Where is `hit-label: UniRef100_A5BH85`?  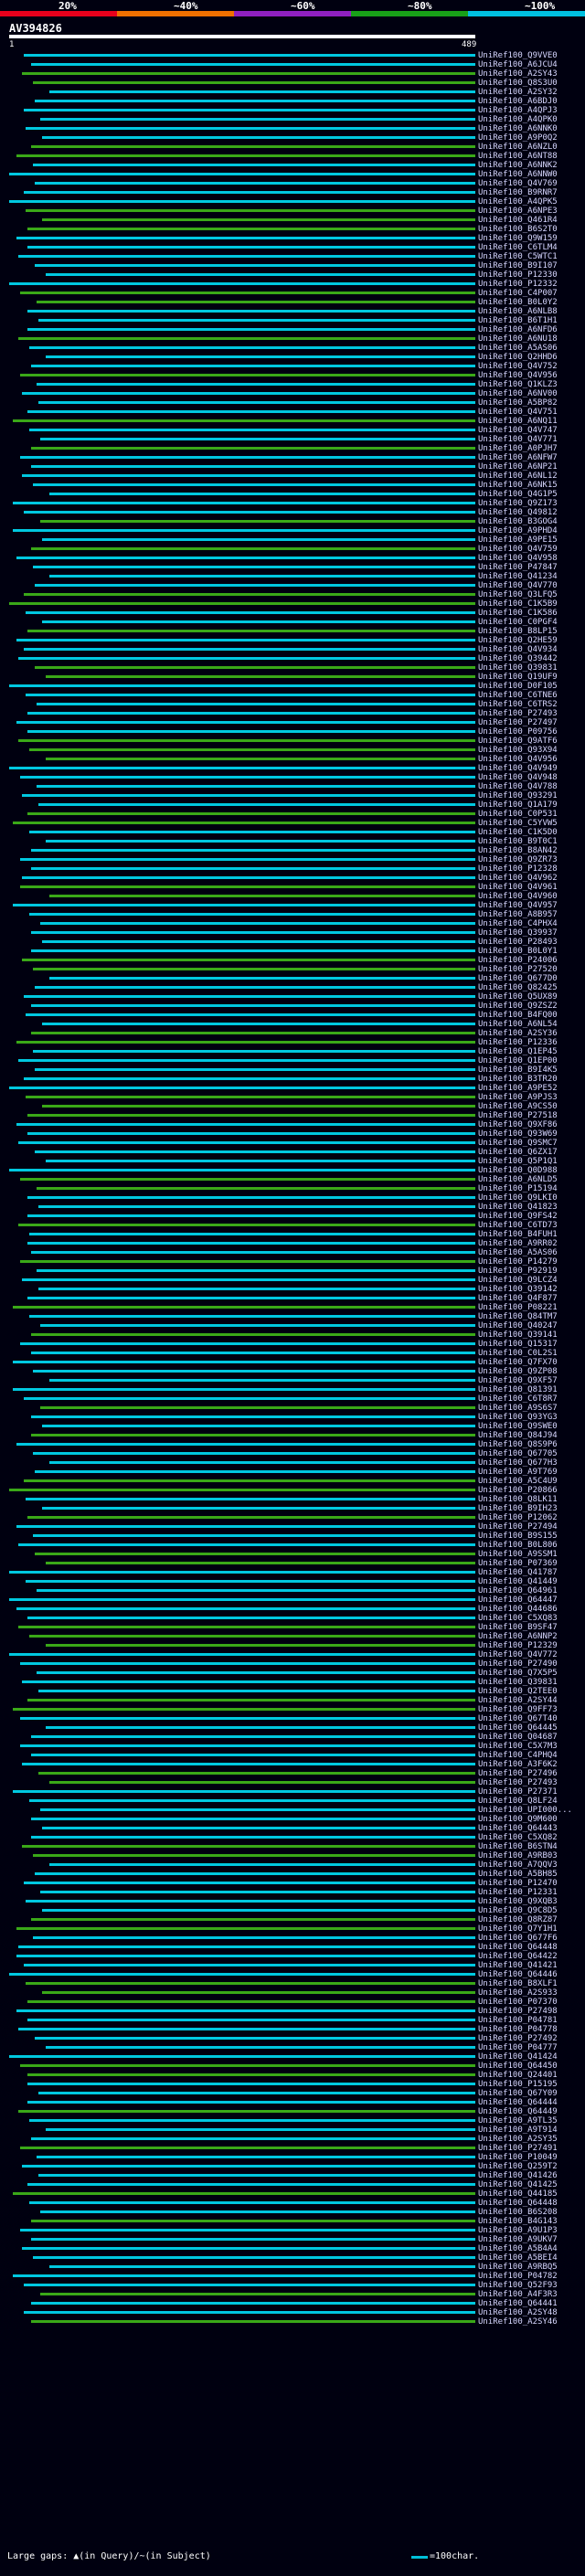
hit-label: UniRef100_A5BH85 is located at coordinates (518, 1874).